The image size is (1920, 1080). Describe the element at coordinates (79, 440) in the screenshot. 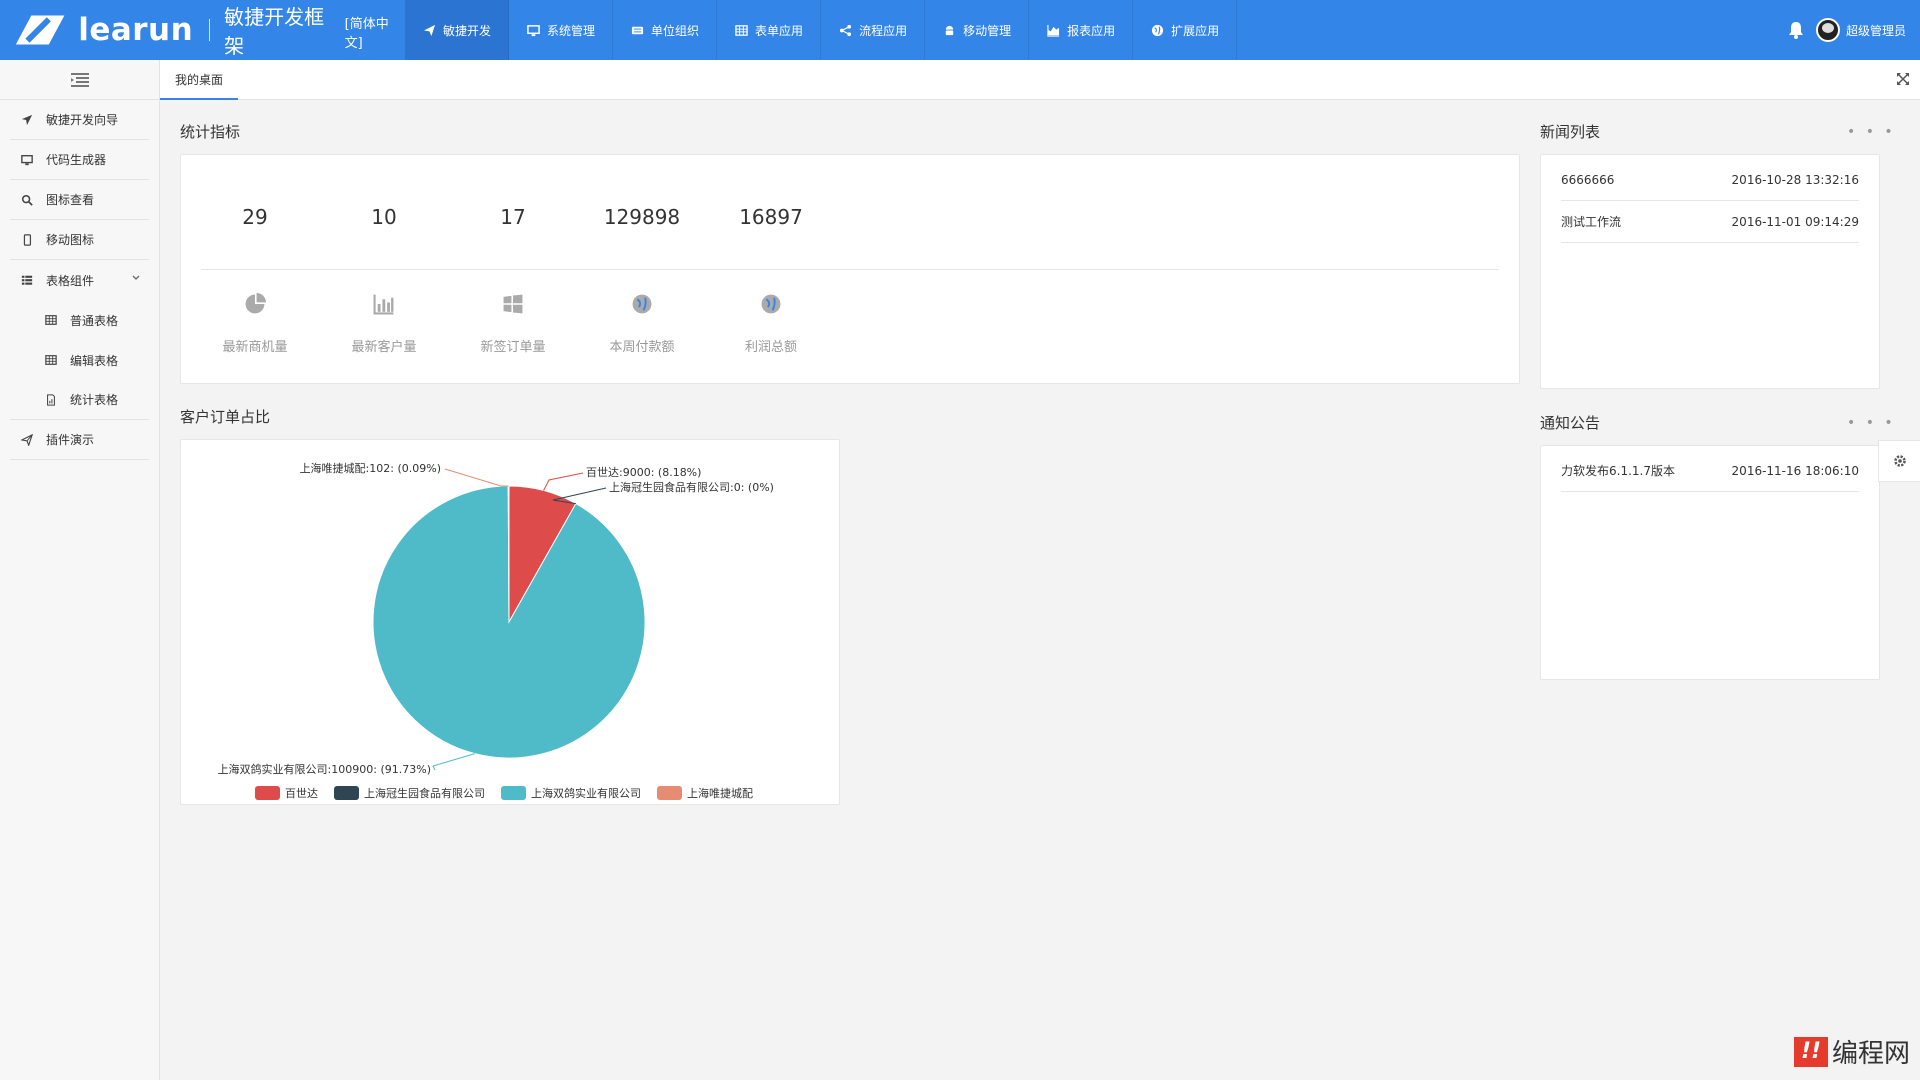

I see `sidebar-item-8: 插件演示` at that location.